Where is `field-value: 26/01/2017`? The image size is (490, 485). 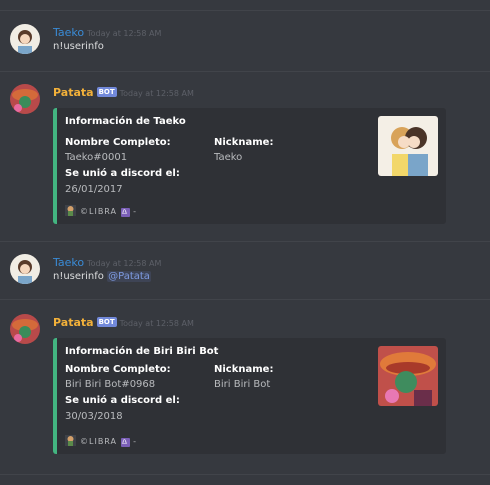
field-value: 26/01/2017 is located at coordinates (94, 189).